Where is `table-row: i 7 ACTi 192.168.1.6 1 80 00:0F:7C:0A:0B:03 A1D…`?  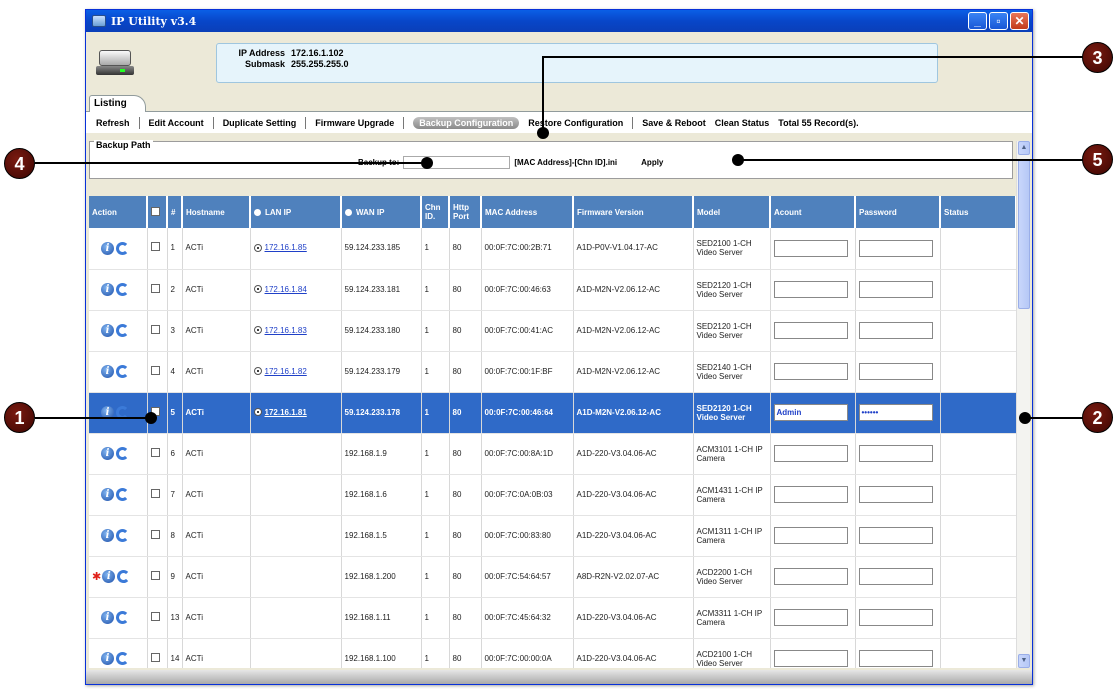
table-row: i 7 ACTi 192.168.1.6 1 80 00:0F:7C:0A:0B:03 A1D… is located at coordinates (552, 495).